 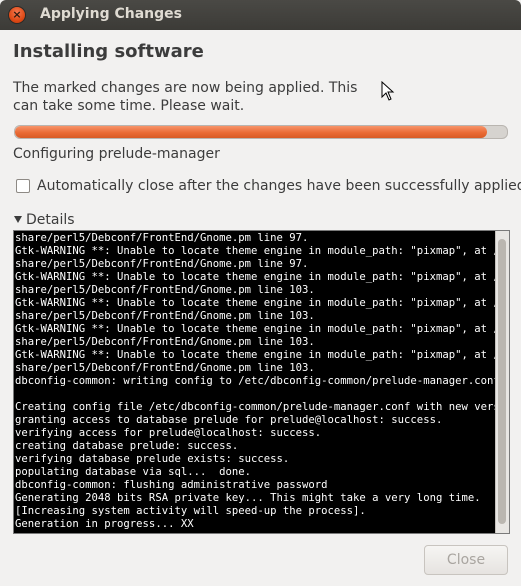 I want to click on mouse-cursor-icon, so click(x=388, y=91).